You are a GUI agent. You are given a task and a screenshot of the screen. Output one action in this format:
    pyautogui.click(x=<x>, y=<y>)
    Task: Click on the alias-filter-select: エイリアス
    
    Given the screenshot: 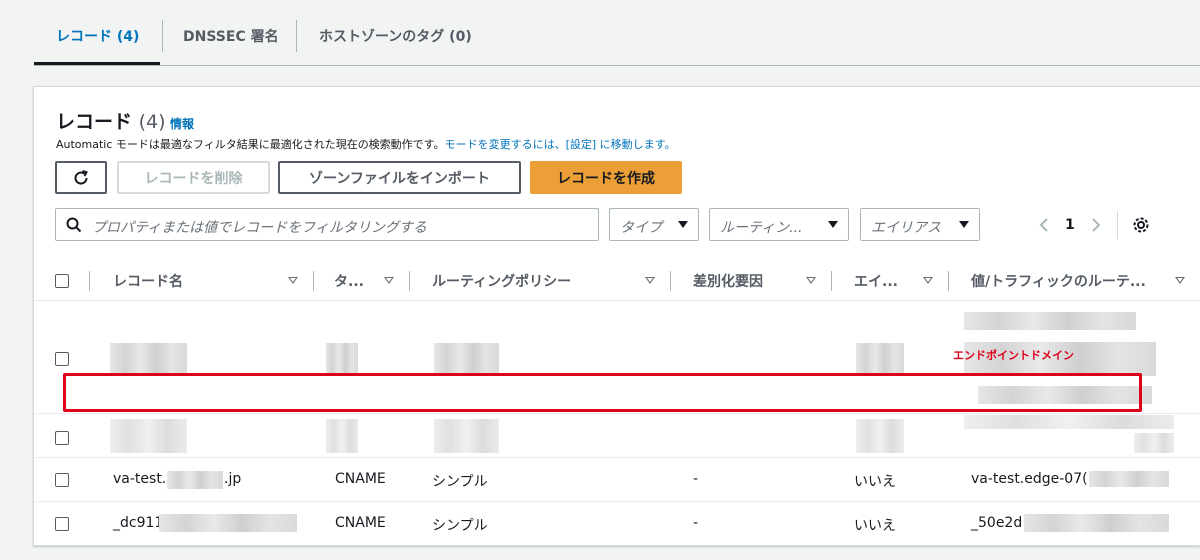 What is the action you would take?
    pyautogui.click(x=920, y=224)
    